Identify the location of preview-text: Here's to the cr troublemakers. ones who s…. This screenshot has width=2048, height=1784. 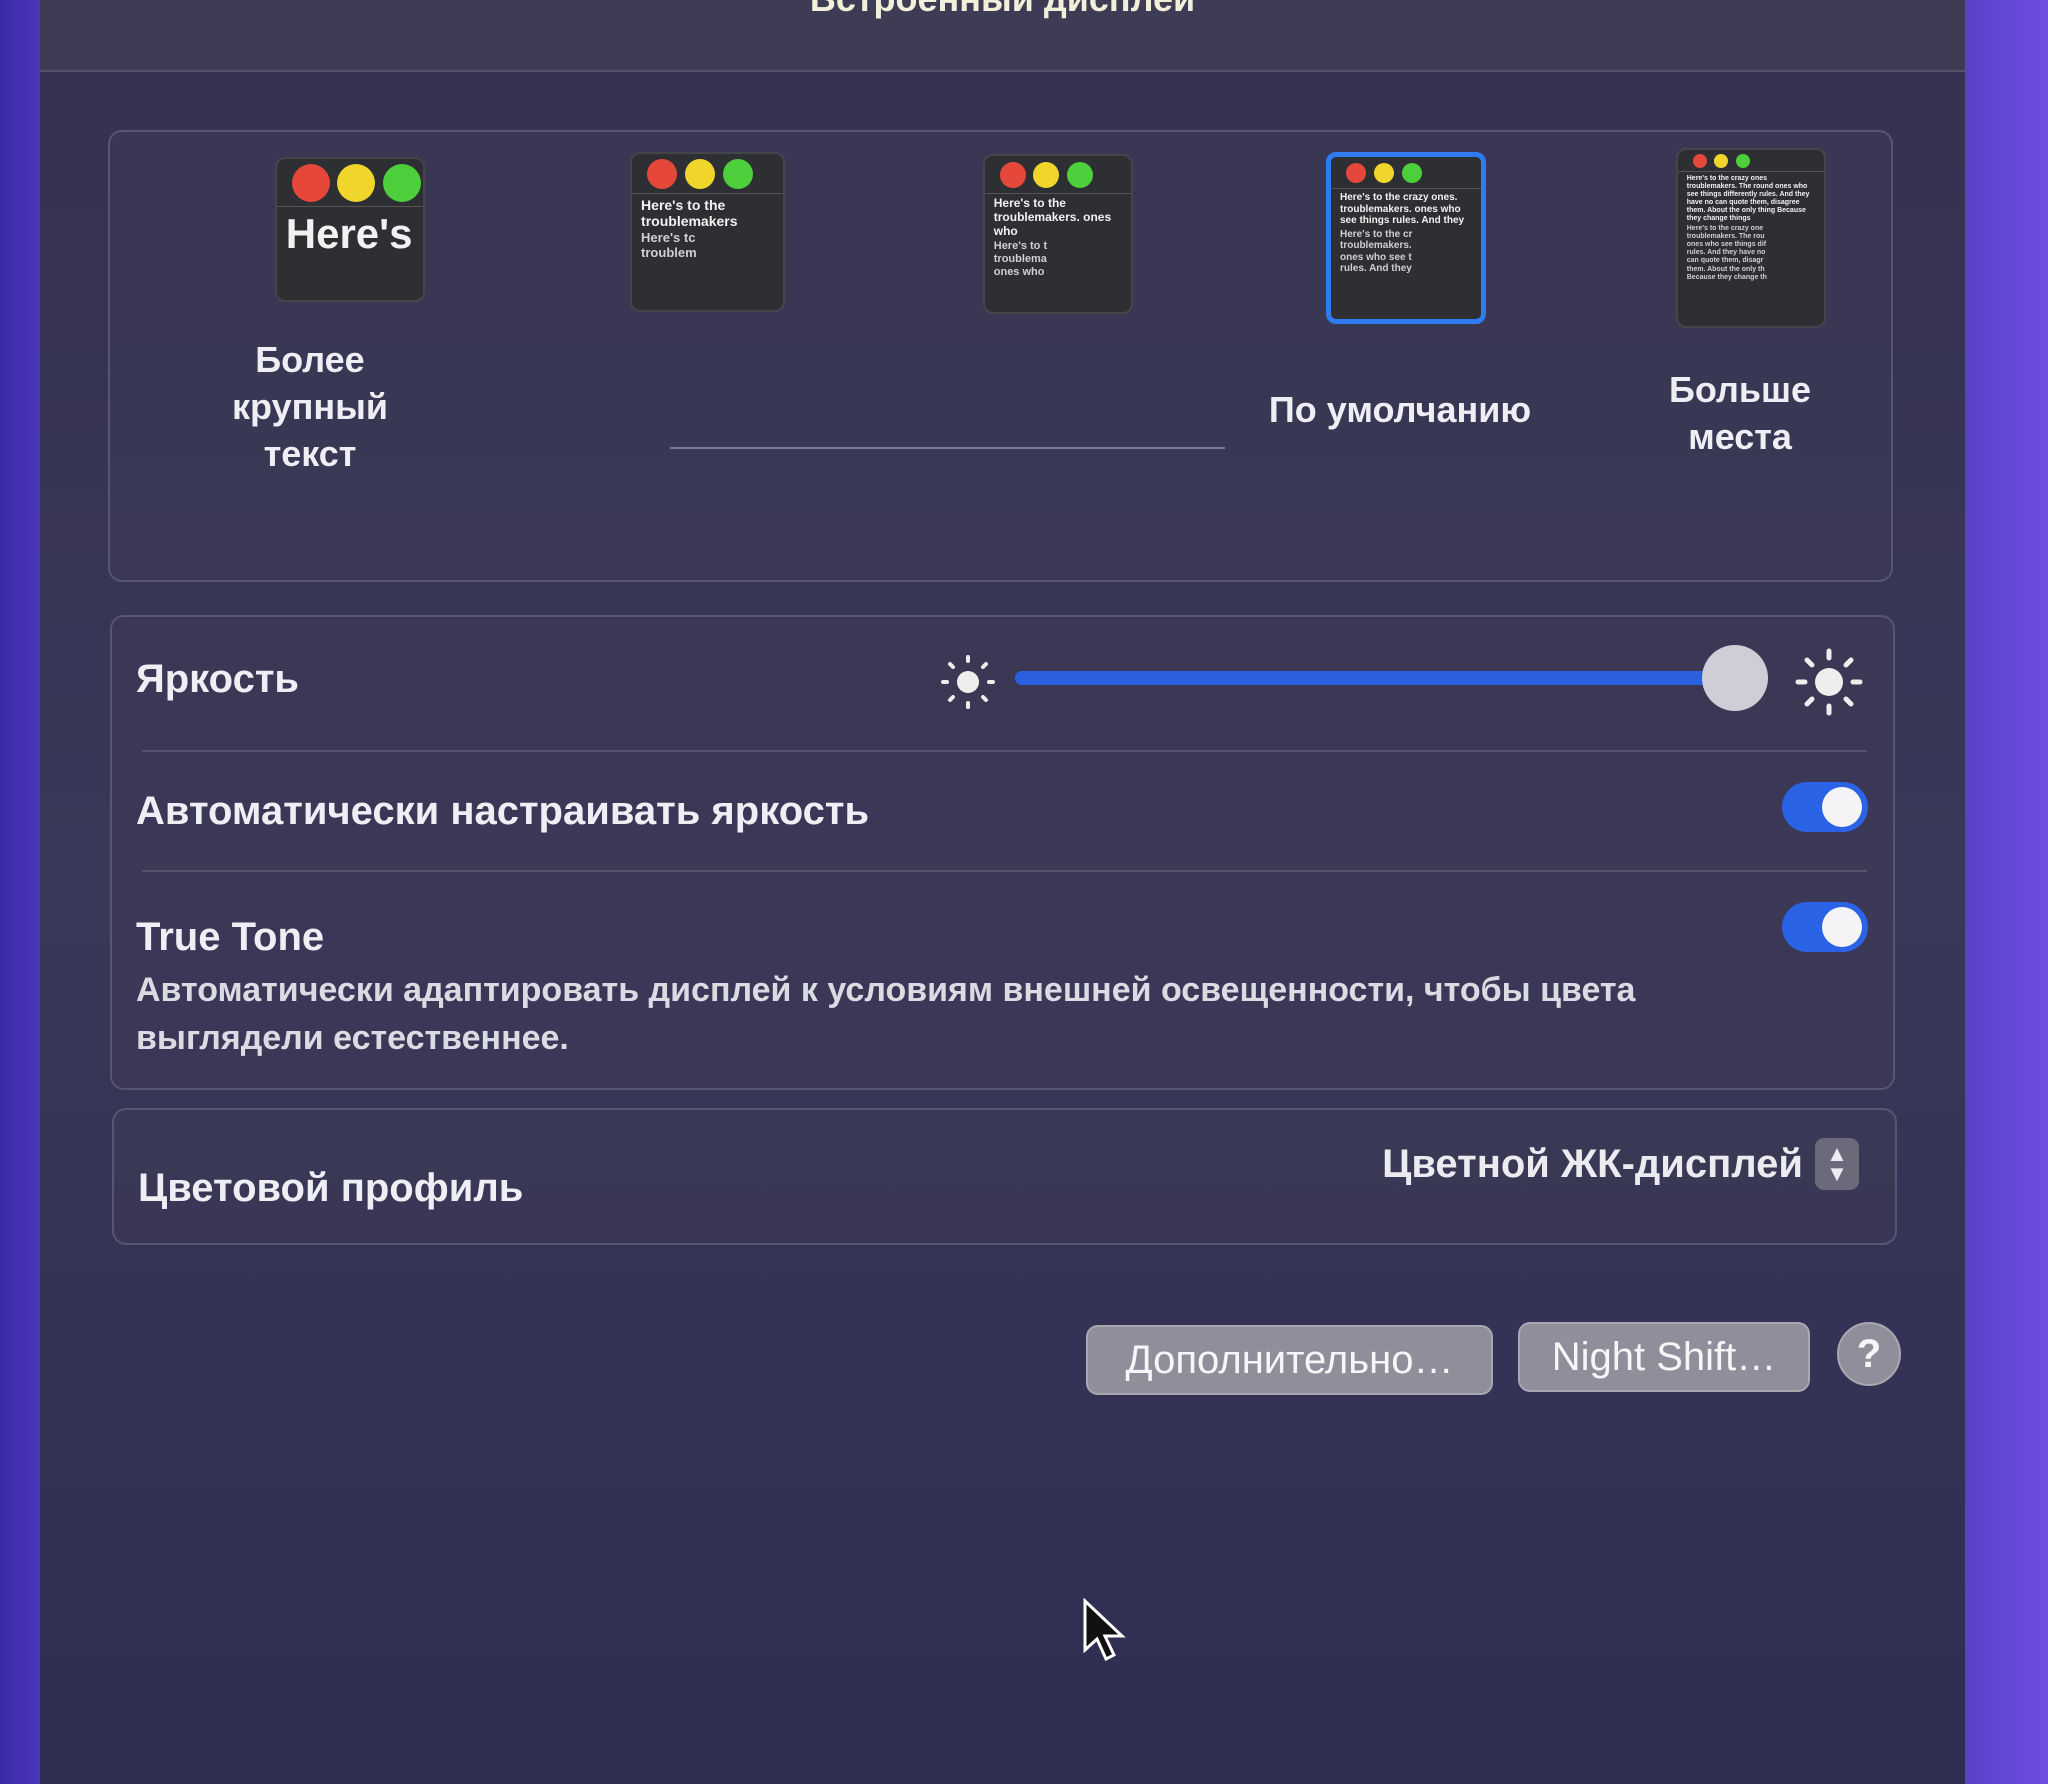
(1406, 252).